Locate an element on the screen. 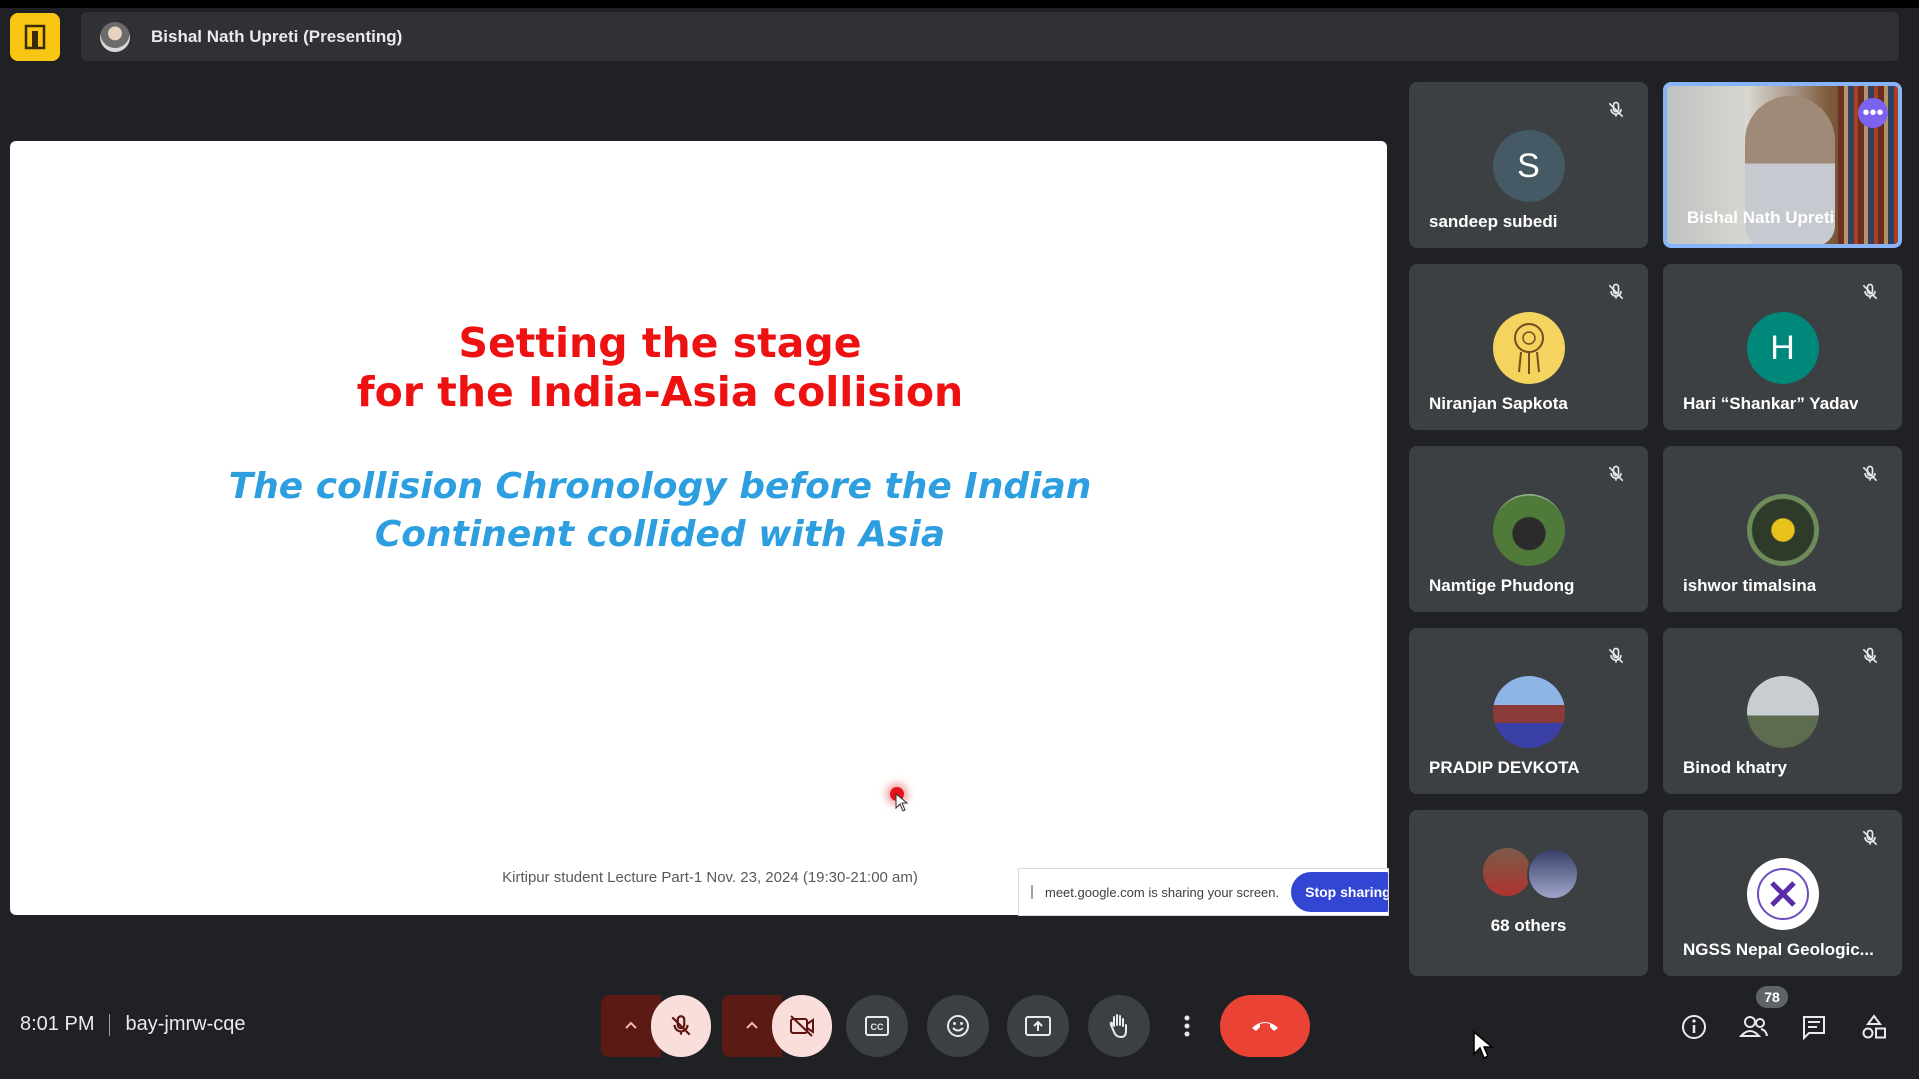 Image resolution: width=1919 pixels, height=1079 pixels. avatar: H is located at coordinates (1782, 348).